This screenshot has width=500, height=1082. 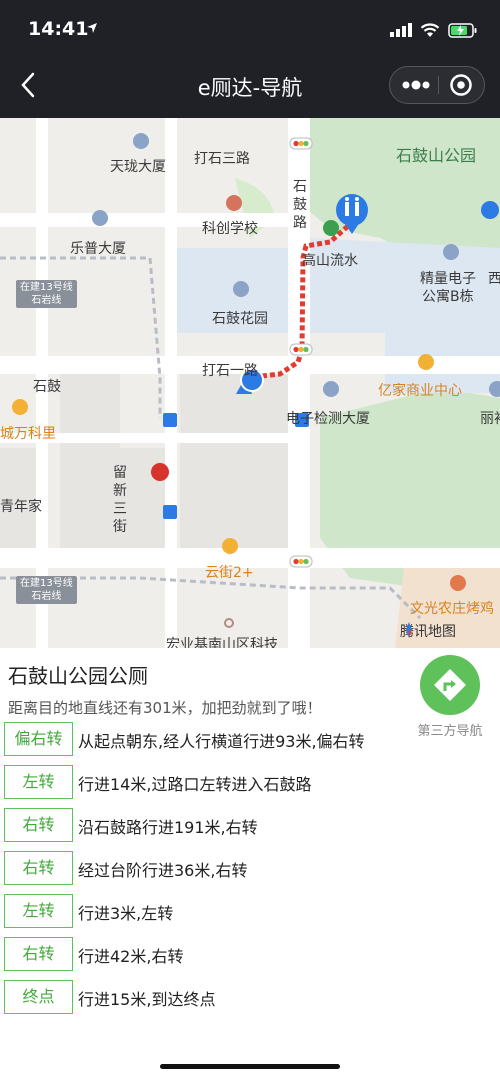 What do you see at coordinates (328, 419) in the screenshot?
I see `map-label: 电子检测大厦` at bounding box center [328, 419].